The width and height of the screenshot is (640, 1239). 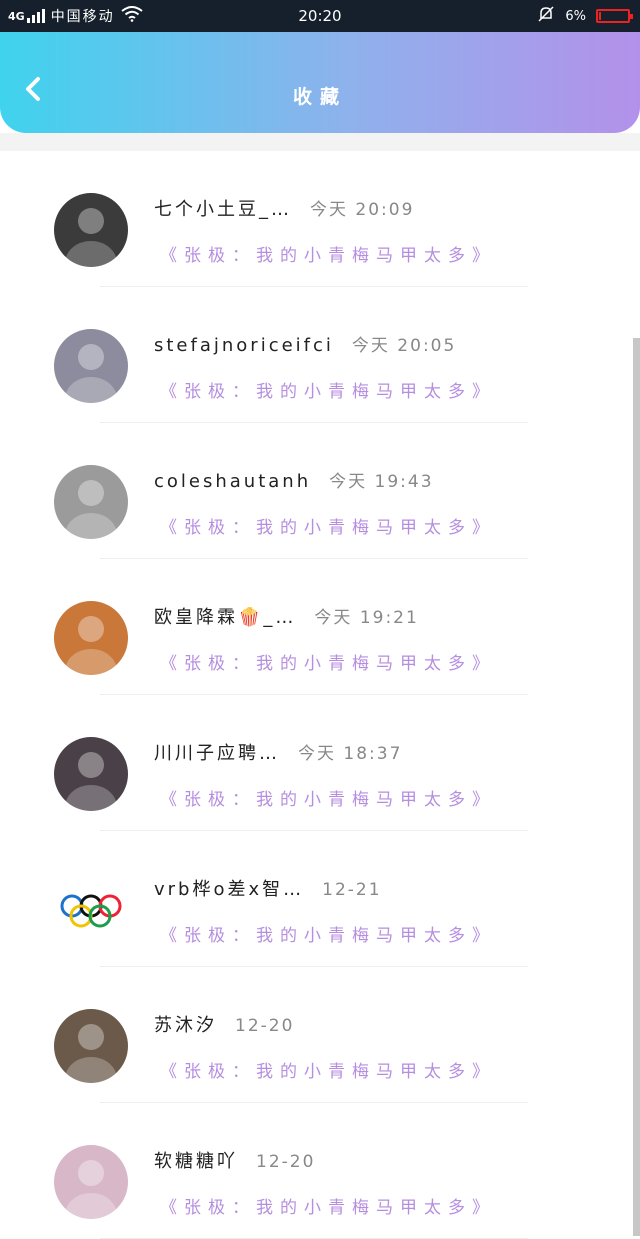 I want to click on list-item: 川川子应聘… 今天 18:37 《张极：我的小青梅马甲太多》, so click(x=320, y=763).